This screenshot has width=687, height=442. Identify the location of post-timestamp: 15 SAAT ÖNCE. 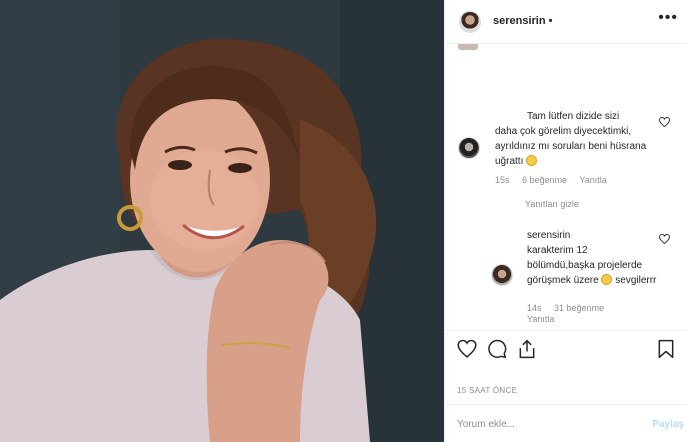
(487, 390).